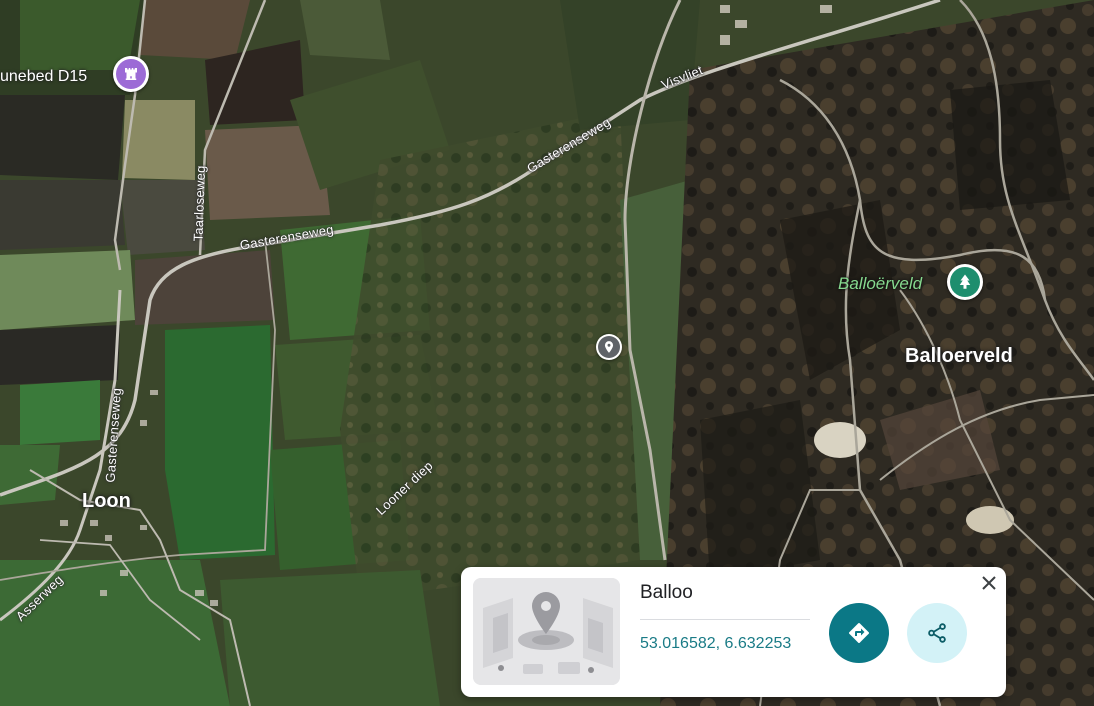  I want to click on close-icon, so click(989, 583).